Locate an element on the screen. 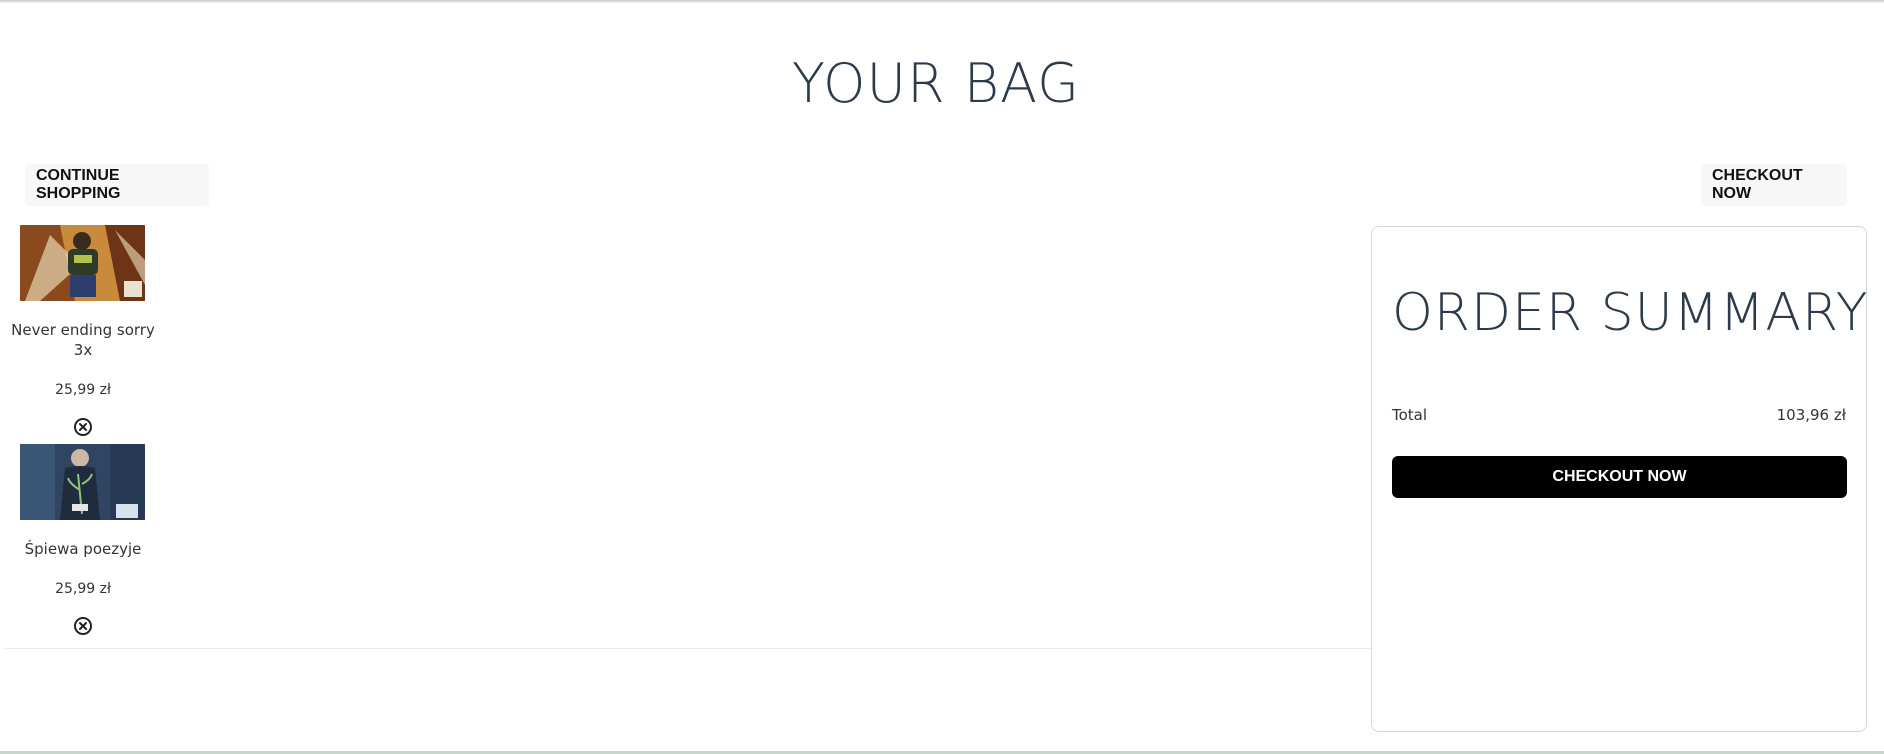 The image size is (1884, 754). page-title: YOUR BAG is located at coordinates (936, 83).